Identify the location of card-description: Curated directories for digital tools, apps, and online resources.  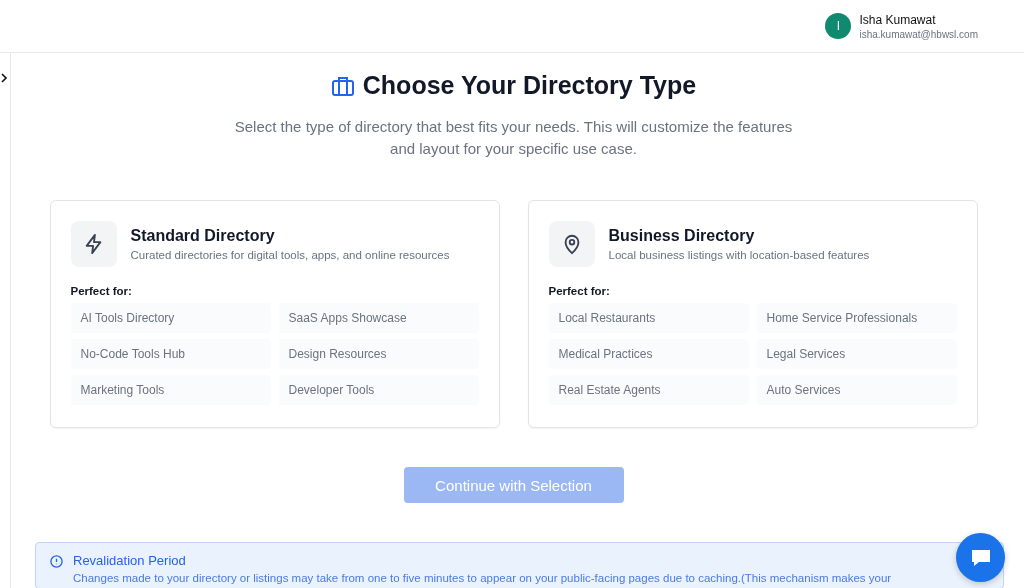
(290, 255).